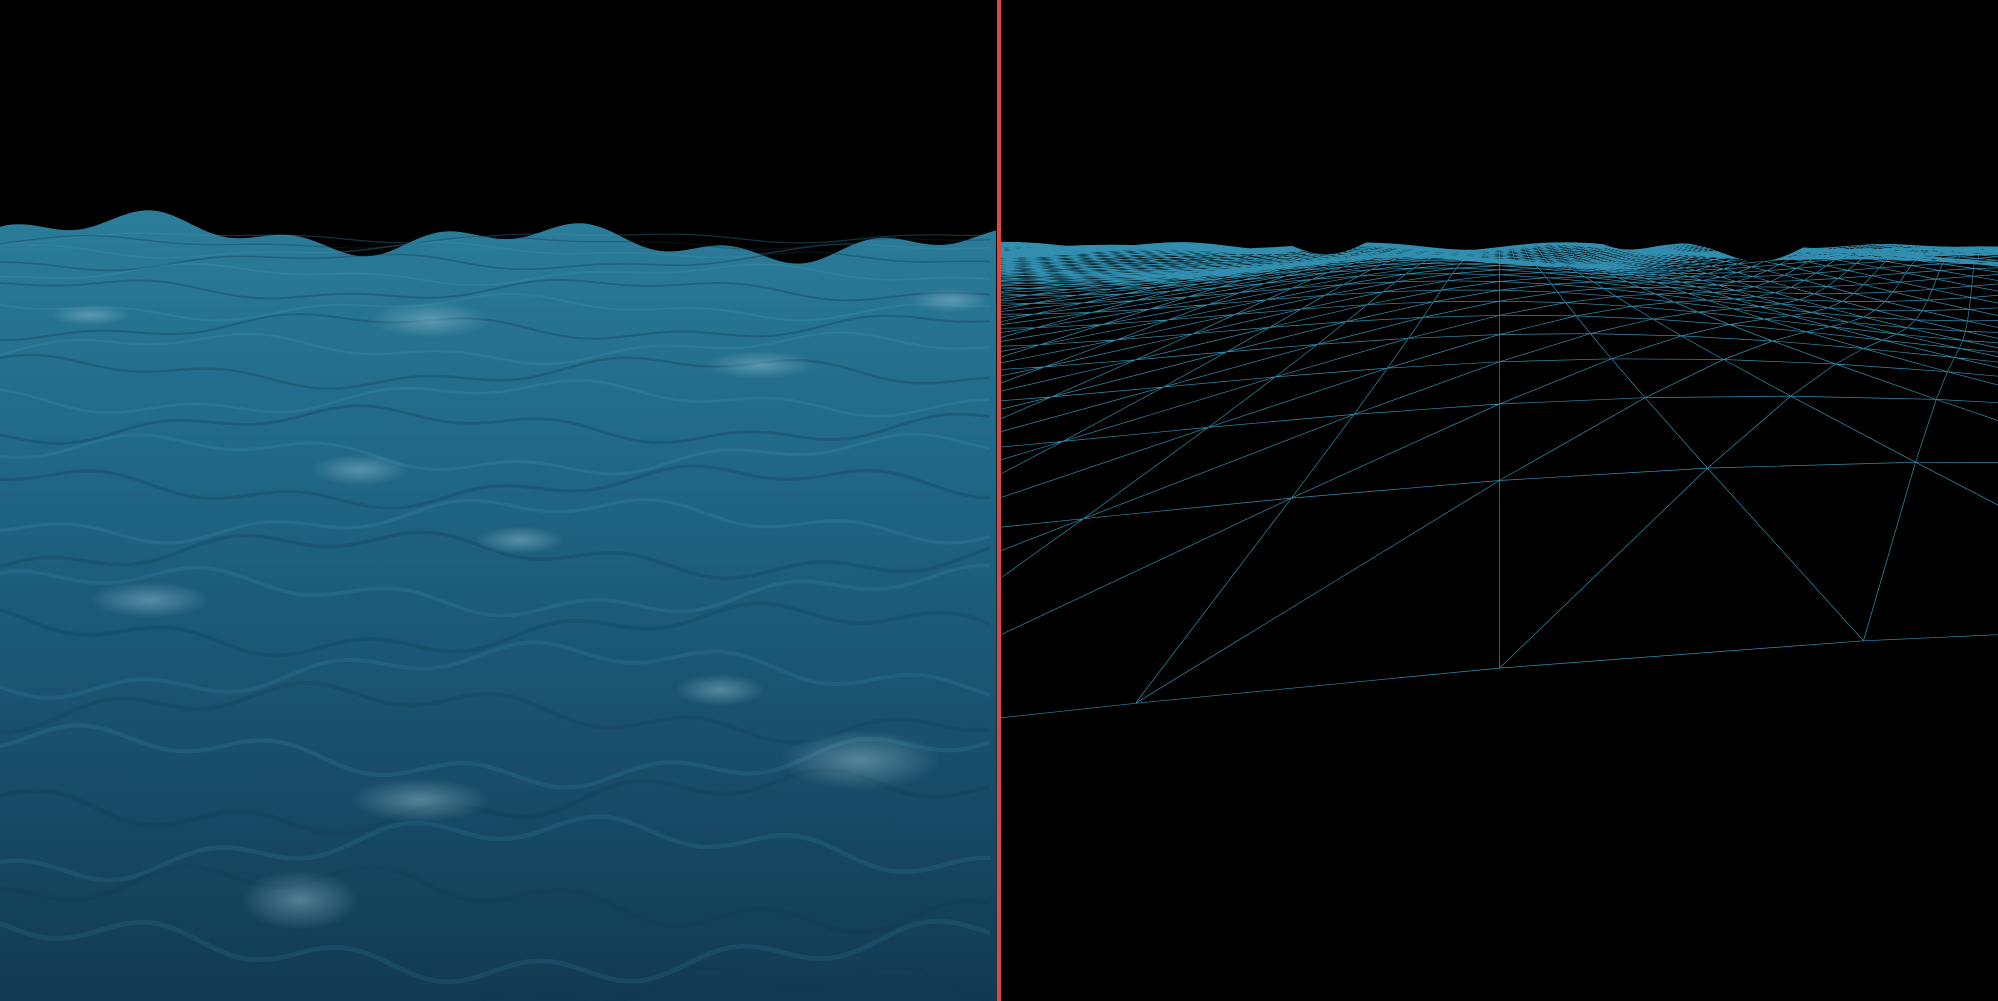  I want to click on sky-mask, so click(1499, 131).